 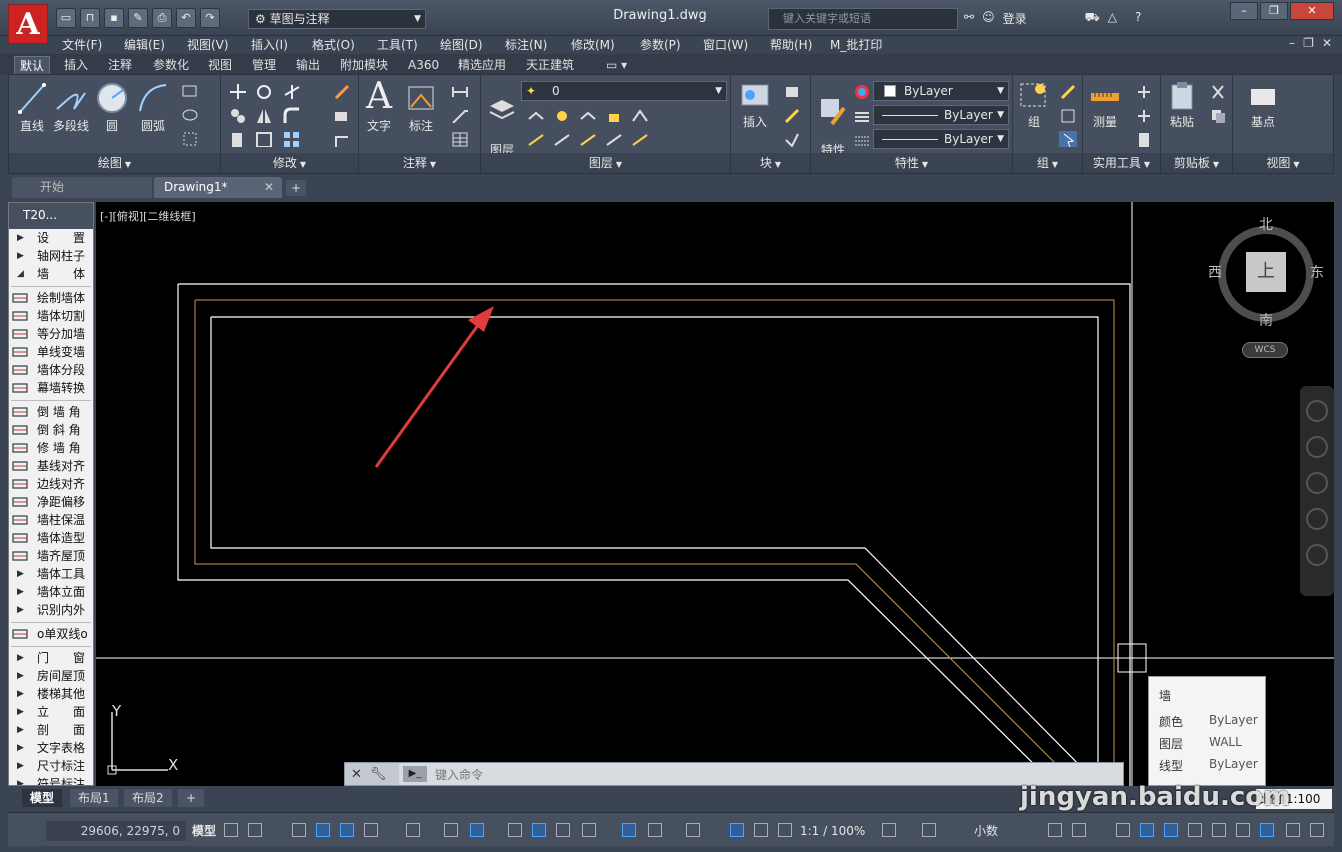 I want to click on panel-draw-title: 绘图 ▼, so click(x=114, y=163).